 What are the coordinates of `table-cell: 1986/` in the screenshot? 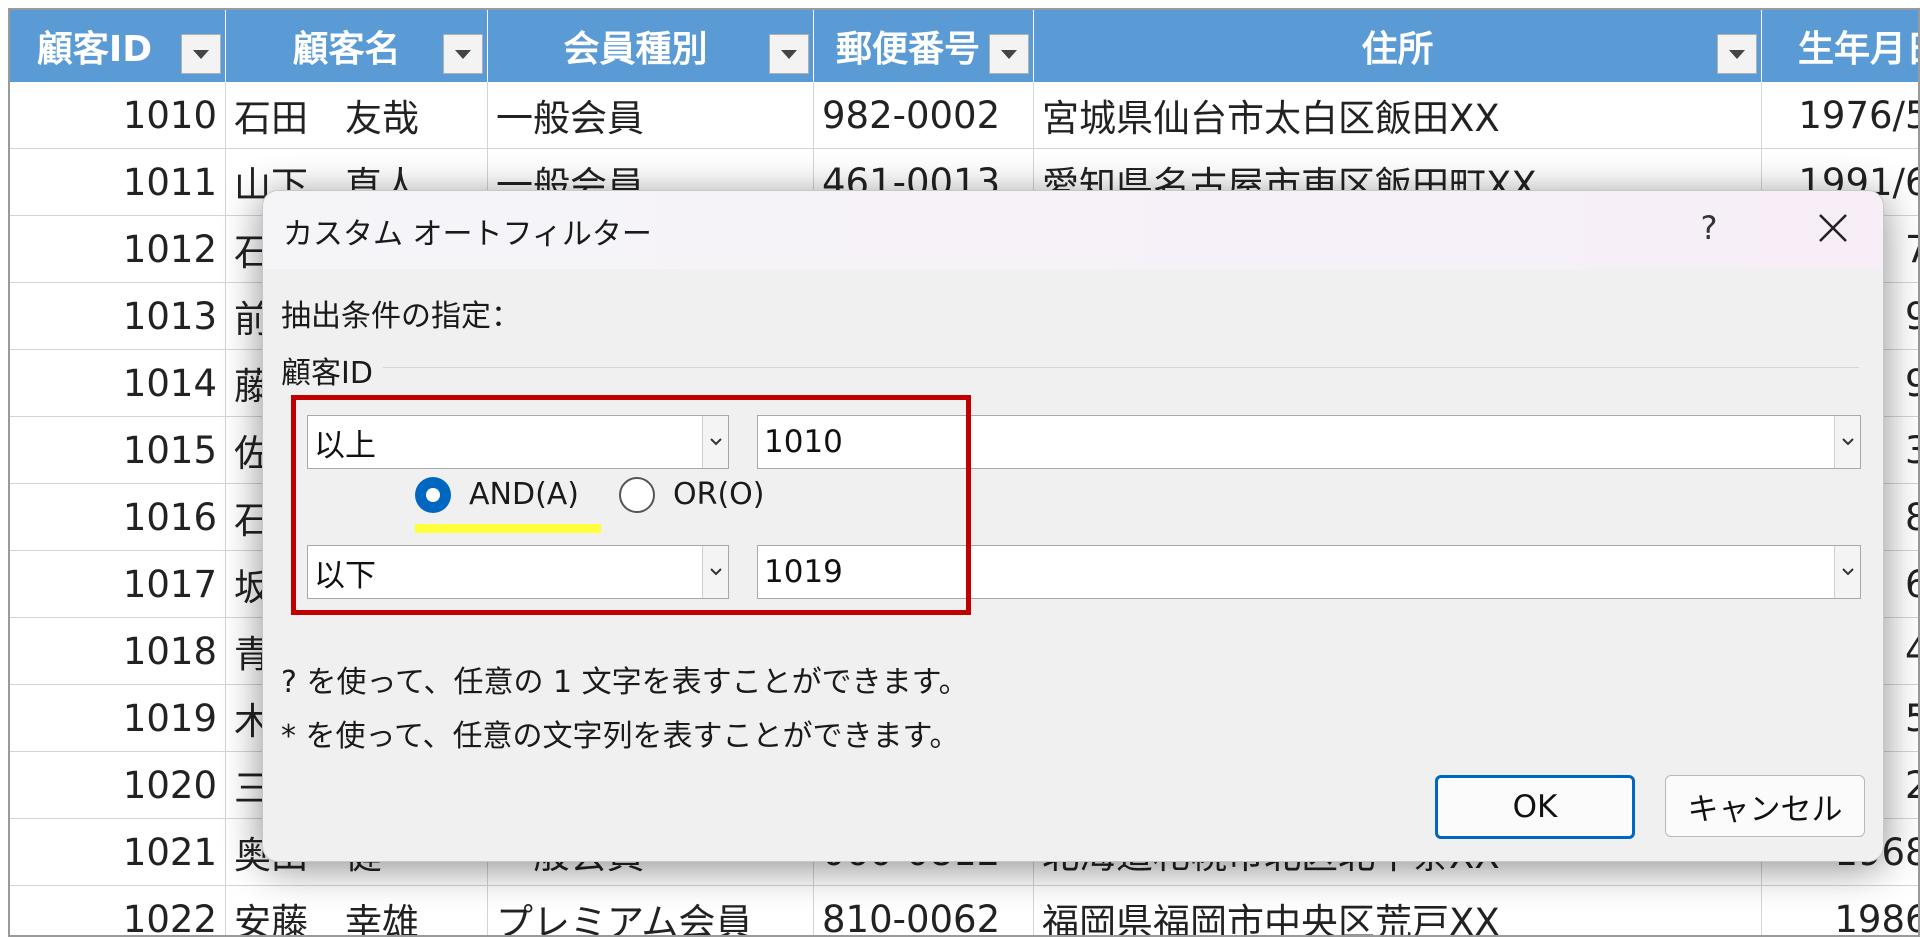 It's located at (1840, 911).